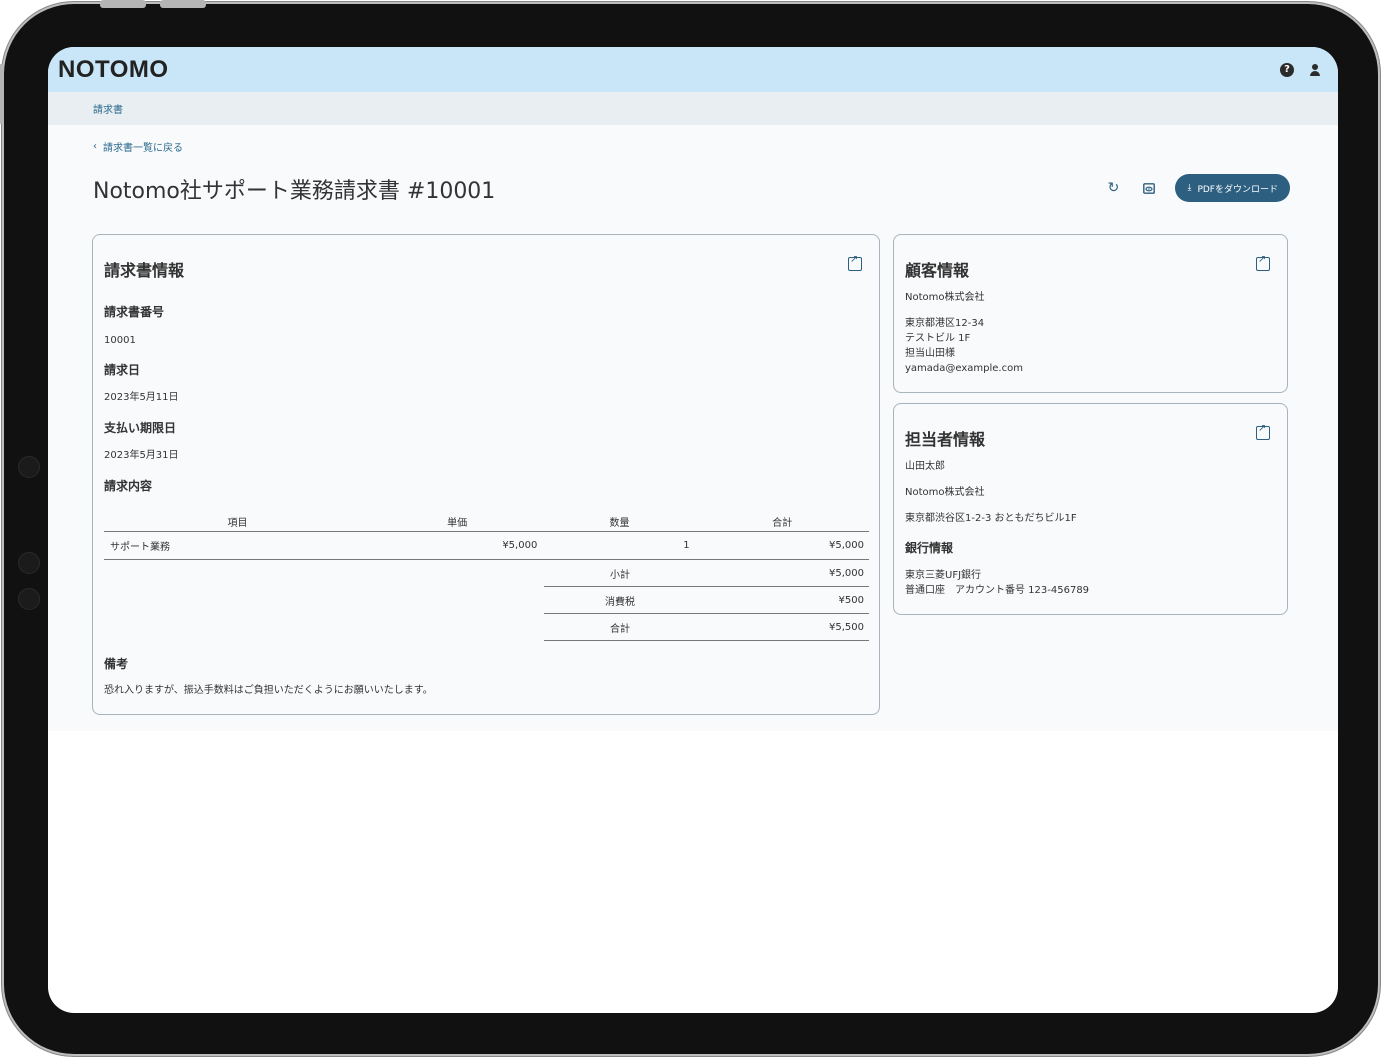  I want to click on summary-label: 小計, so click(620, 575).